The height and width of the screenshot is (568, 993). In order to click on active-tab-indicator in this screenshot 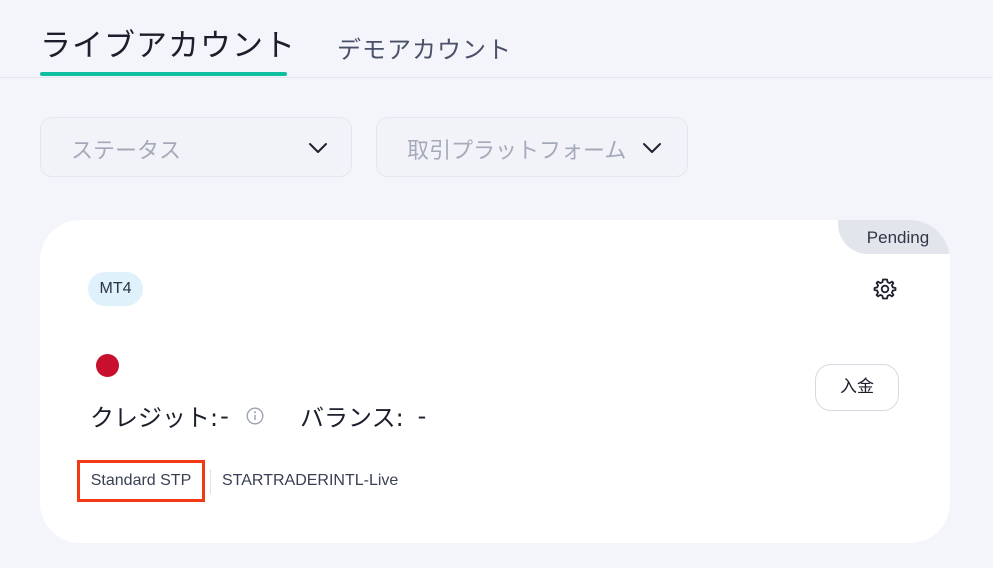, I will do `click(163, 74)`.